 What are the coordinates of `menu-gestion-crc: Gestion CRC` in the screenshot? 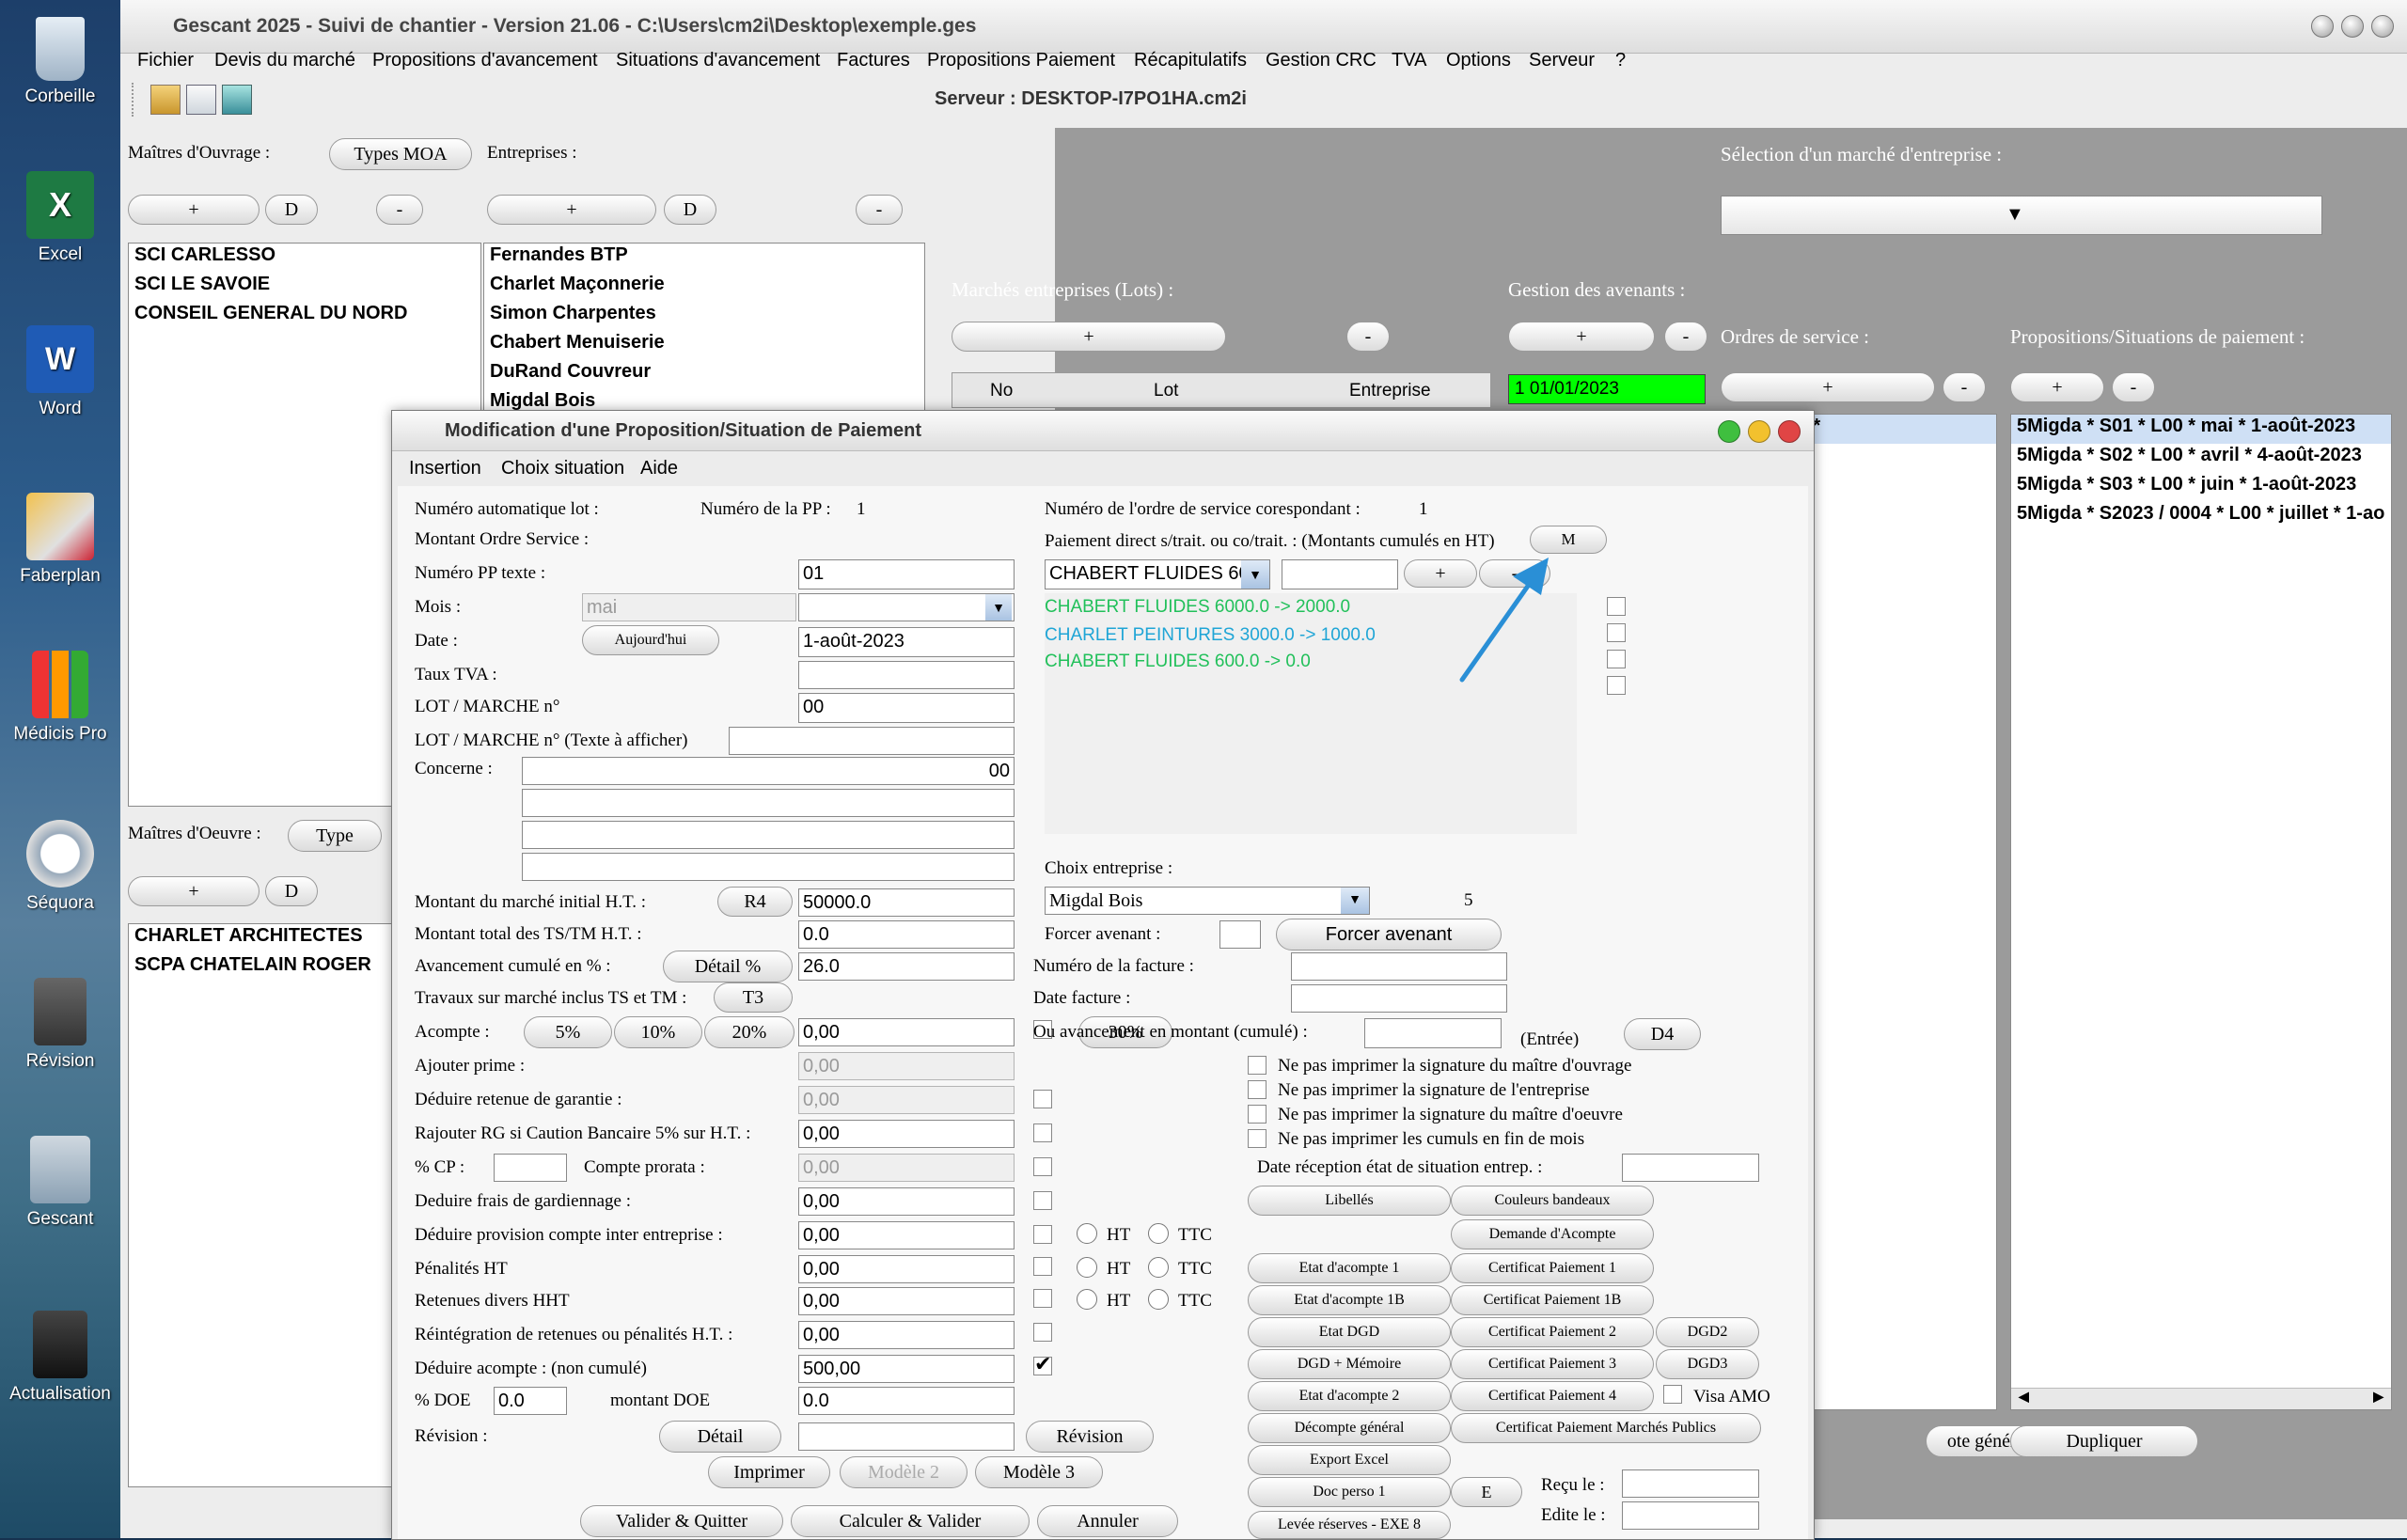 It's located at (1321, 61).